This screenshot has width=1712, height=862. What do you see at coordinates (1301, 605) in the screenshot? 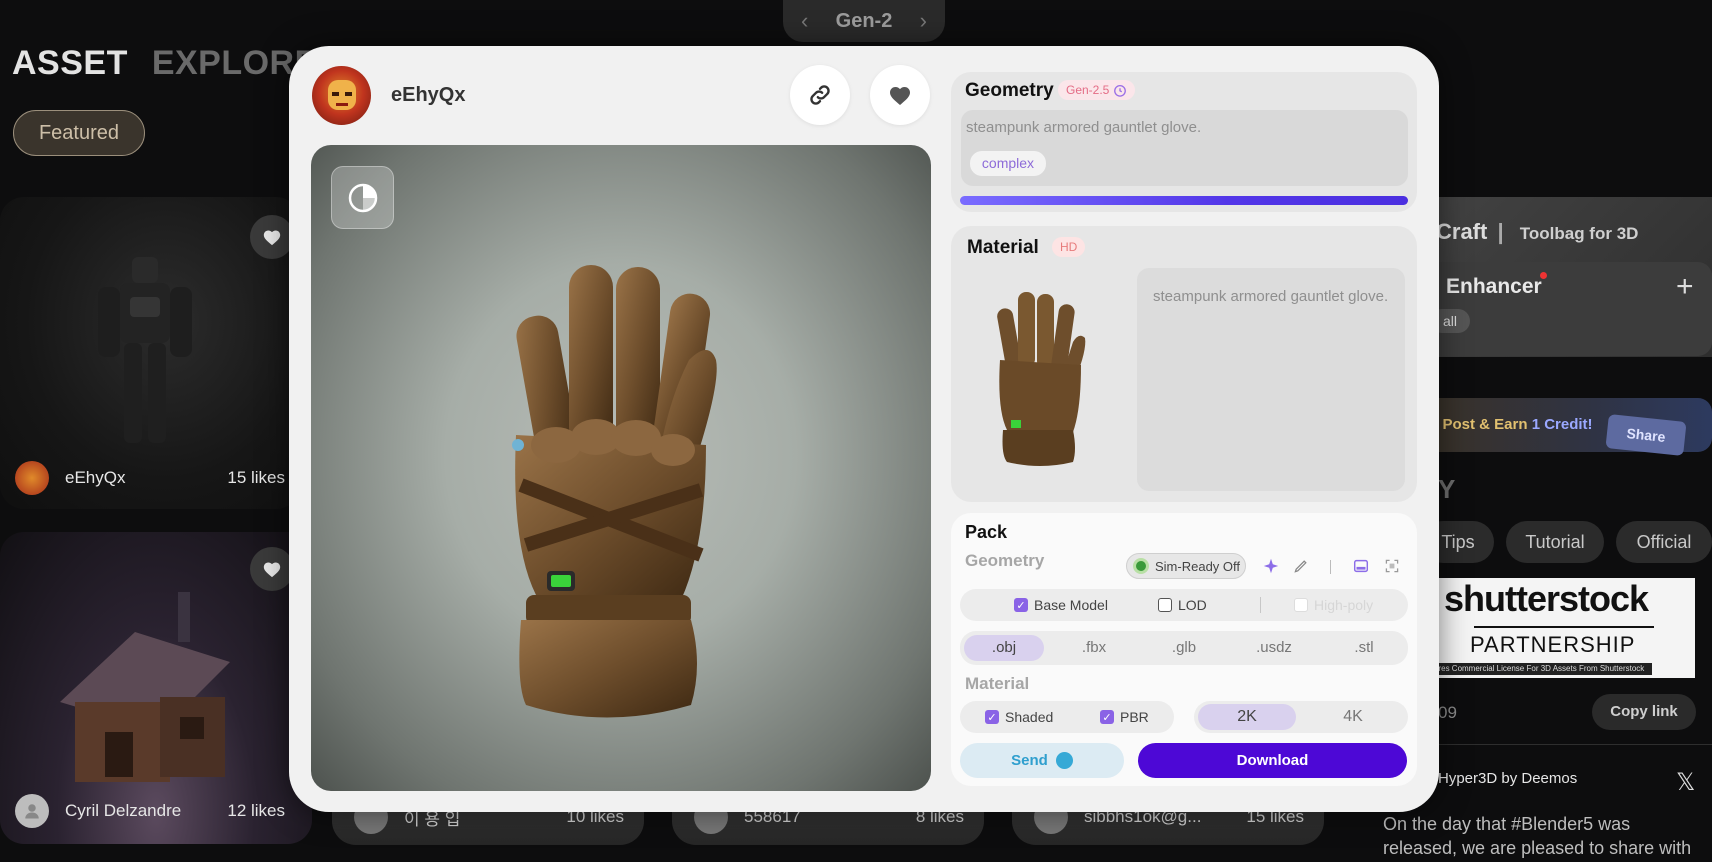
I see `checkbox-disabled-icon` at bounding box center [1301, 605].